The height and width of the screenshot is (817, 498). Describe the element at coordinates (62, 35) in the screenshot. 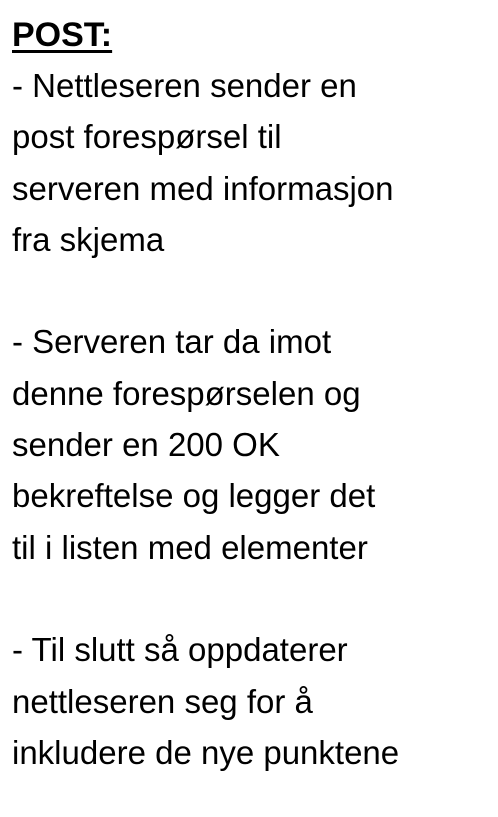

I see `section-heading: POST:` at that location.